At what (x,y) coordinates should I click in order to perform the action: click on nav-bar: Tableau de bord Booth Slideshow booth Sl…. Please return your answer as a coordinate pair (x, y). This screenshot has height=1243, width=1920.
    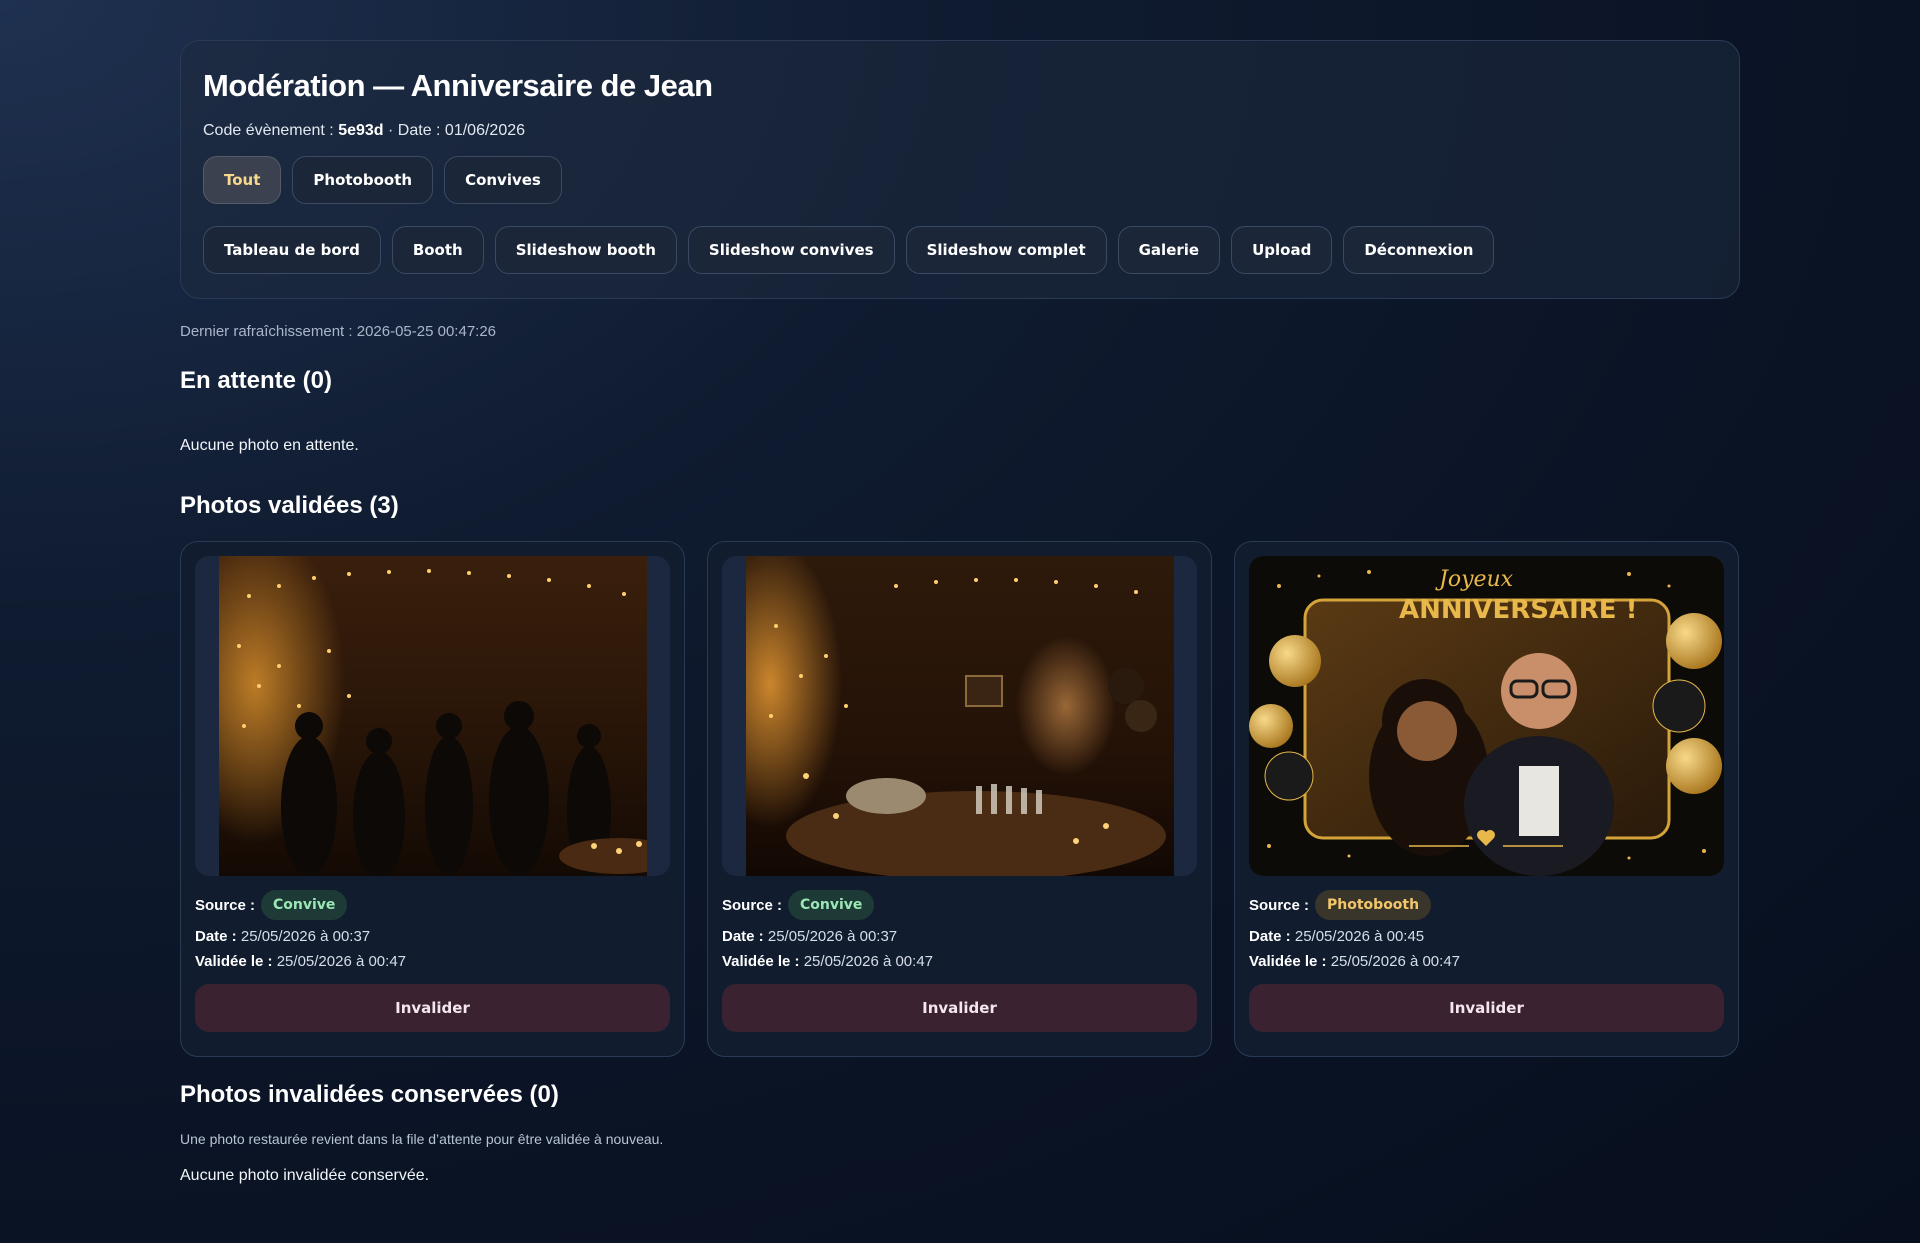
    Looking at the image, I should click on (960, 250).